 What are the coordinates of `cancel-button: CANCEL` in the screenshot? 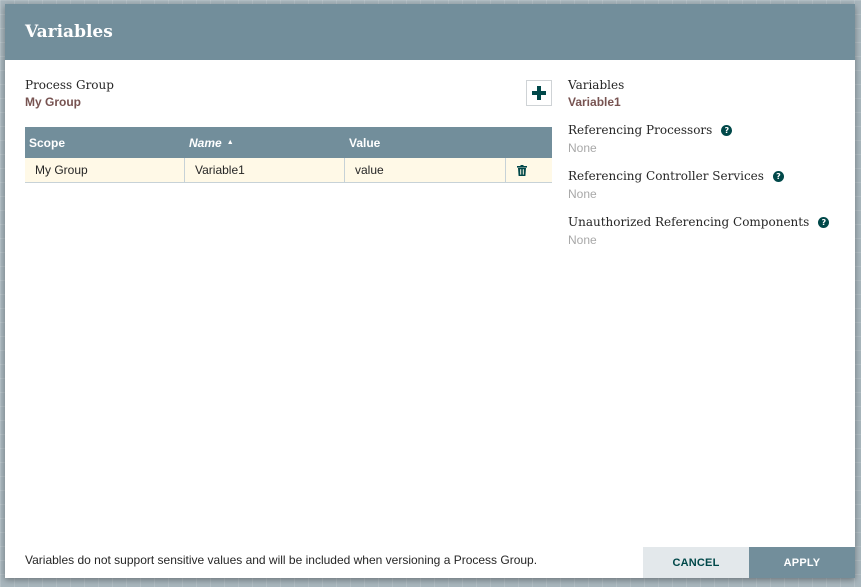 It's located at (696, 562).